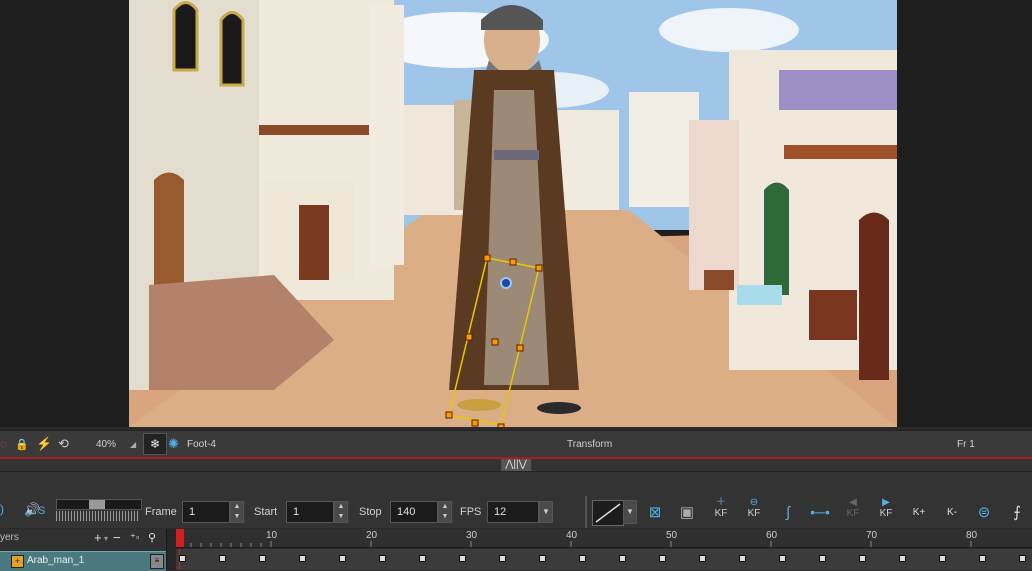  What do you see at coordinates (272, 535) in the screenshot?
I see `ruler-tick-label: 10` at bounding box center [272, 535].